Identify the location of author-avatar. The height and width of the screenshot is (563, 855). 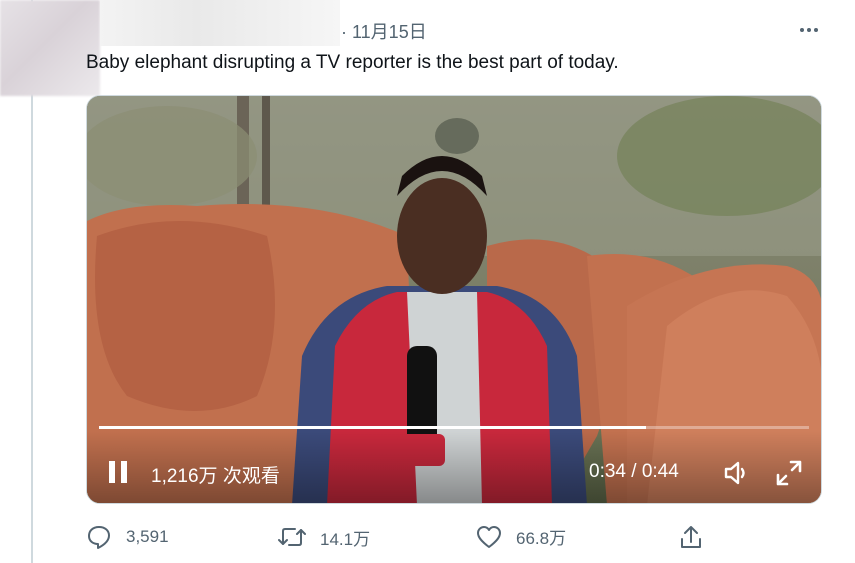
(50, 48).